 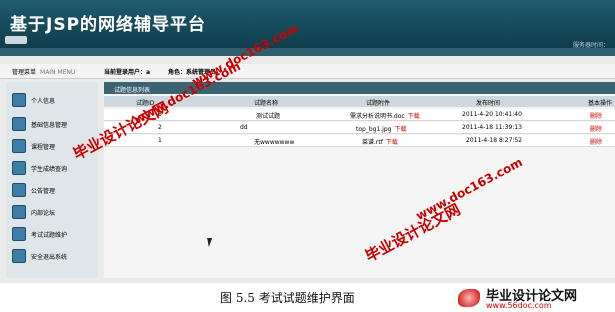 I want to click on file-link: 需求分析说明书.doc, so click(x=377, y=116).